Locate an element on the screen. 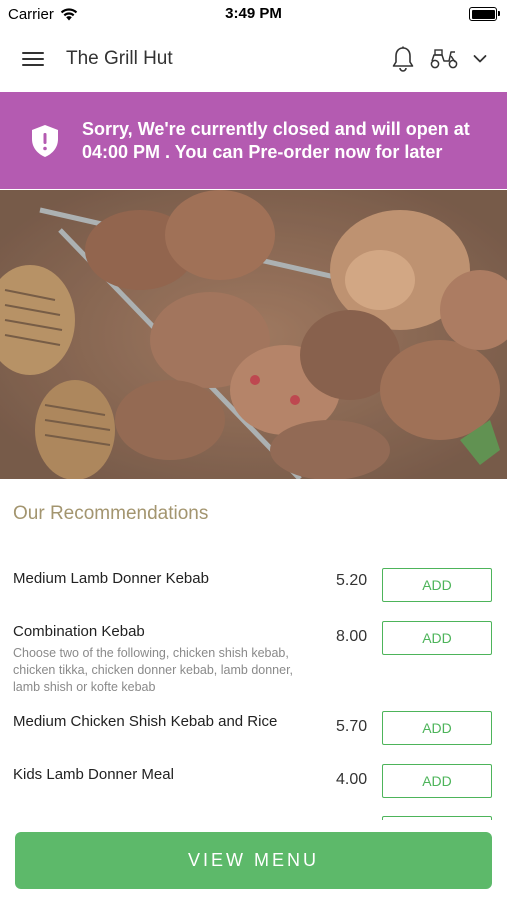  item-price: 5.20 is located at coordinates (352, 580).